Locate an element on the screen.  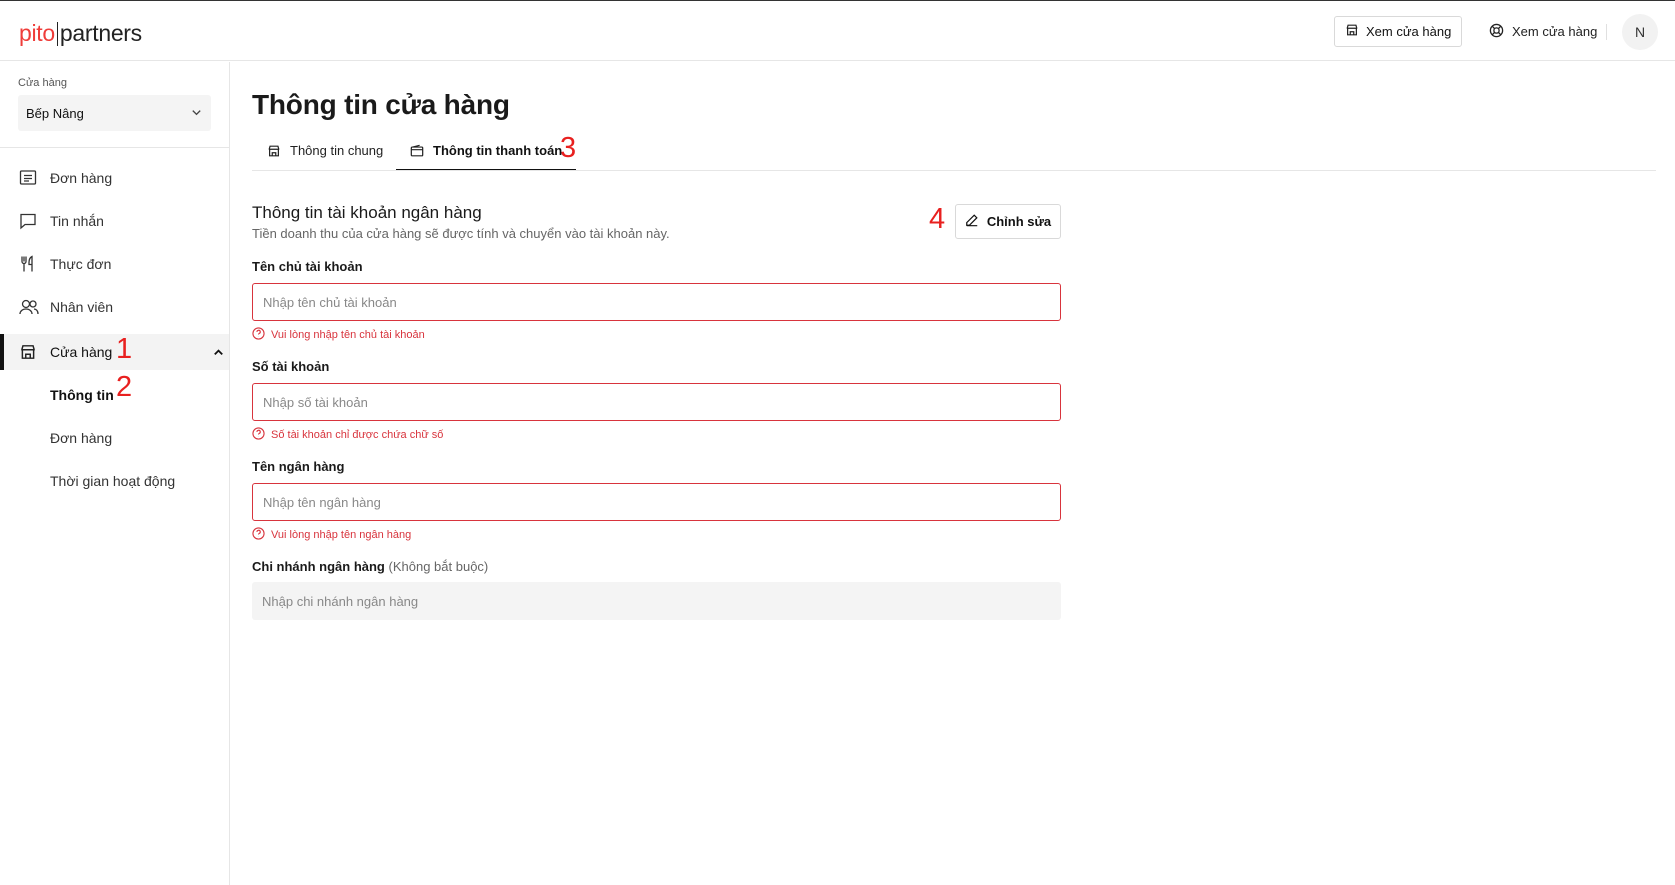
error-text: Số tài khoản chỉ được chứa chữ số is located at coordinates (357, 435).